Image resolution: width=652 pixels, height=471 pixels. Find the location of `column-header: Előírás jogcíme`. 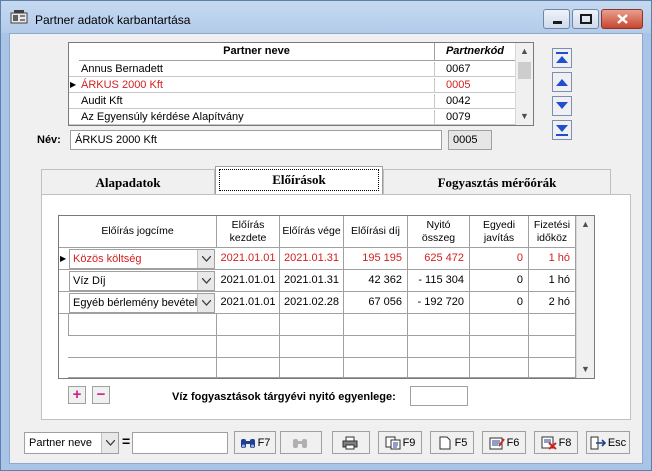

column-header: Előírás jogcíme is located at coordinates (138, 232).